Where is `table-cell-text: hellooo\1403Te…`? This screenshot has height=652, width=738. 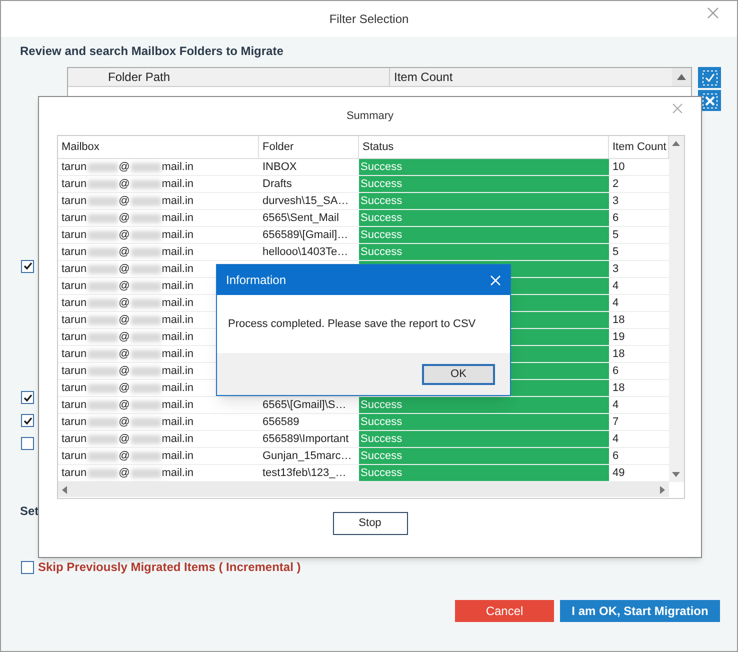 table-cell-text: hellooo\1403Te… is located at coordinates (306, 252).